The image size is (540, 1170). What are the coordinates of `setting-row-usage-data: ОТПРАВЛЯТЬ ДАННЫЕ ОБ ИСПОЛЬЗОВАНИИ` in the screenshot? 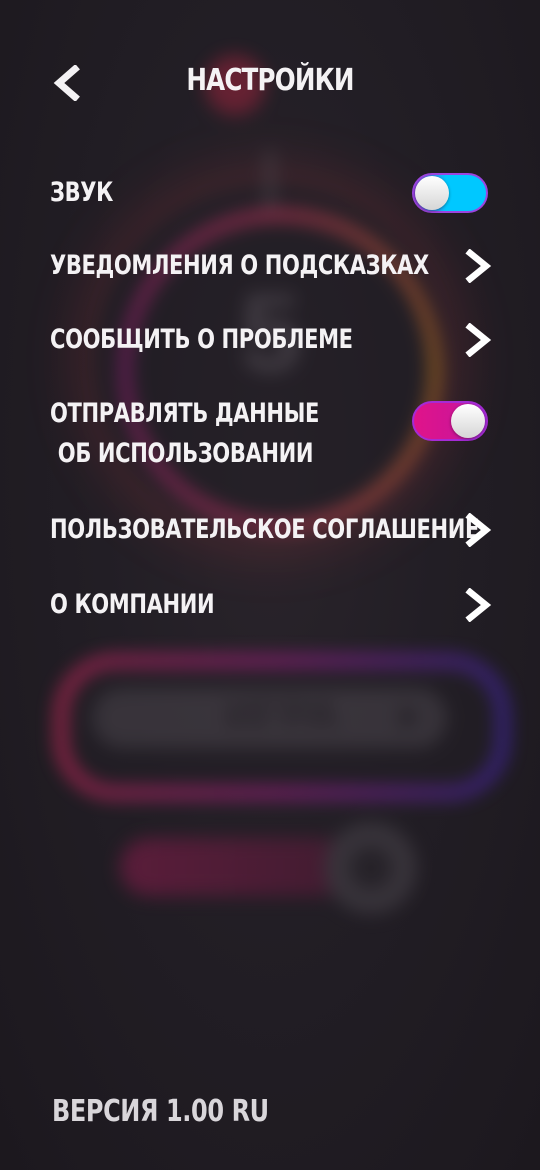 It's located at (275, 434).